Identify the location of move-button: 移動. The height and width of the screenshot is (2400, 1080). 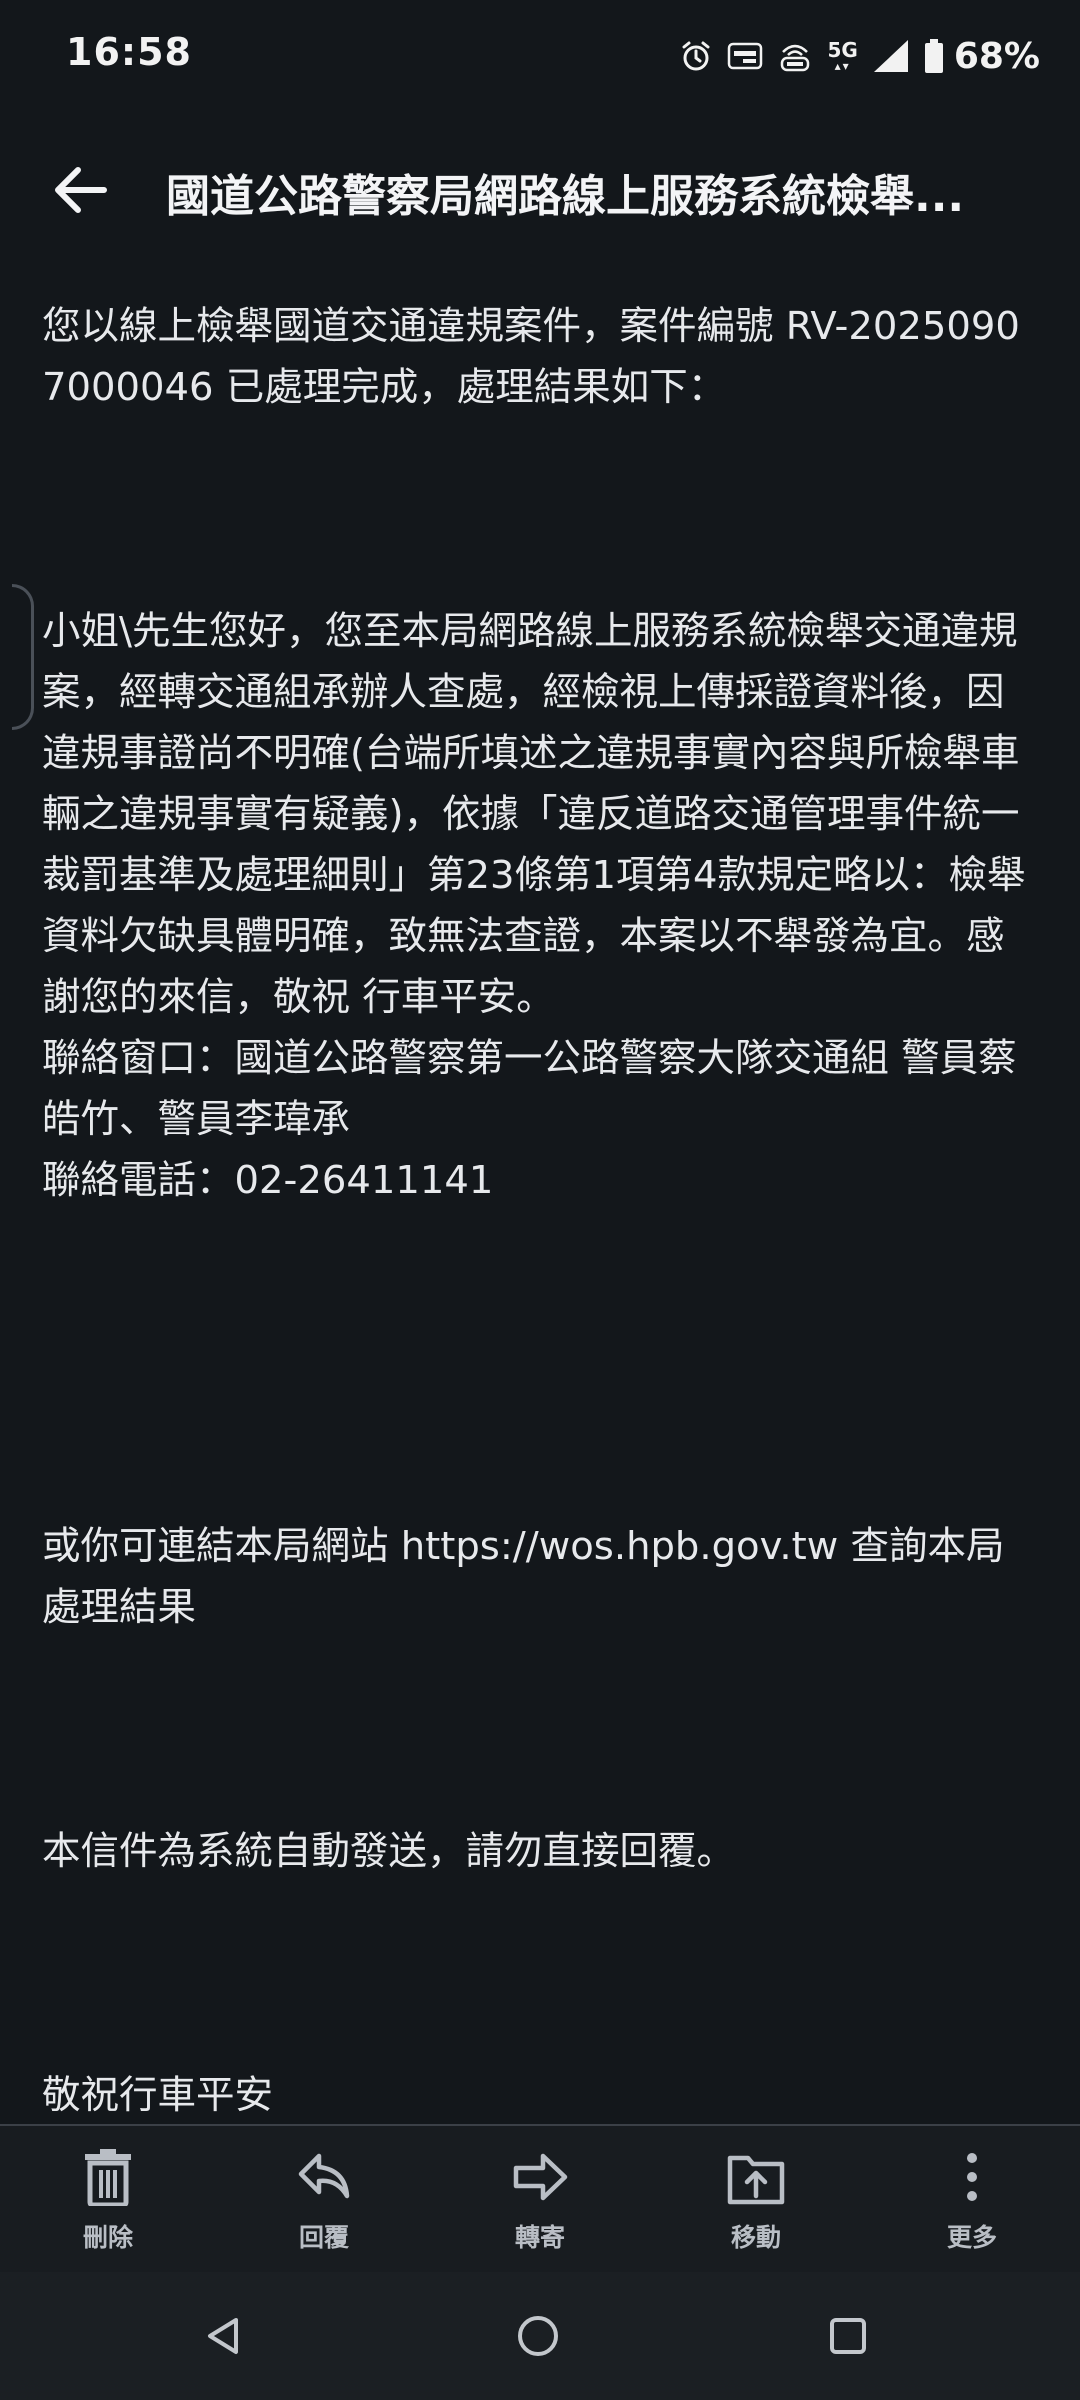
(756, 2199).